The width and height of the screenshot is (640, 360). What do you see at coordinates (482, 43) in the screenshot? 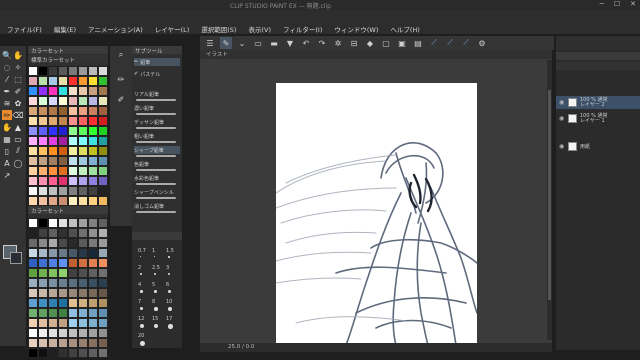
I see `settings-icon: ⚙` at bounding box center [482, 43].